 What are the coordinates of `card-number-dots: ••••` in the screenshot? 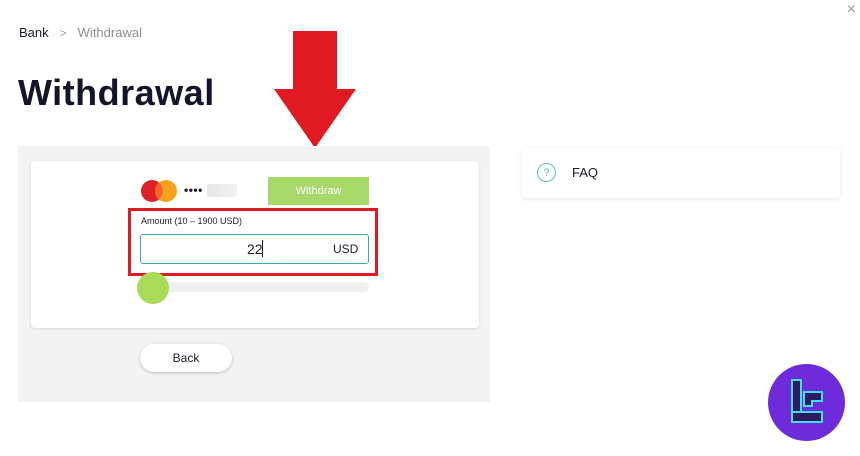 It's located at (193, 190).